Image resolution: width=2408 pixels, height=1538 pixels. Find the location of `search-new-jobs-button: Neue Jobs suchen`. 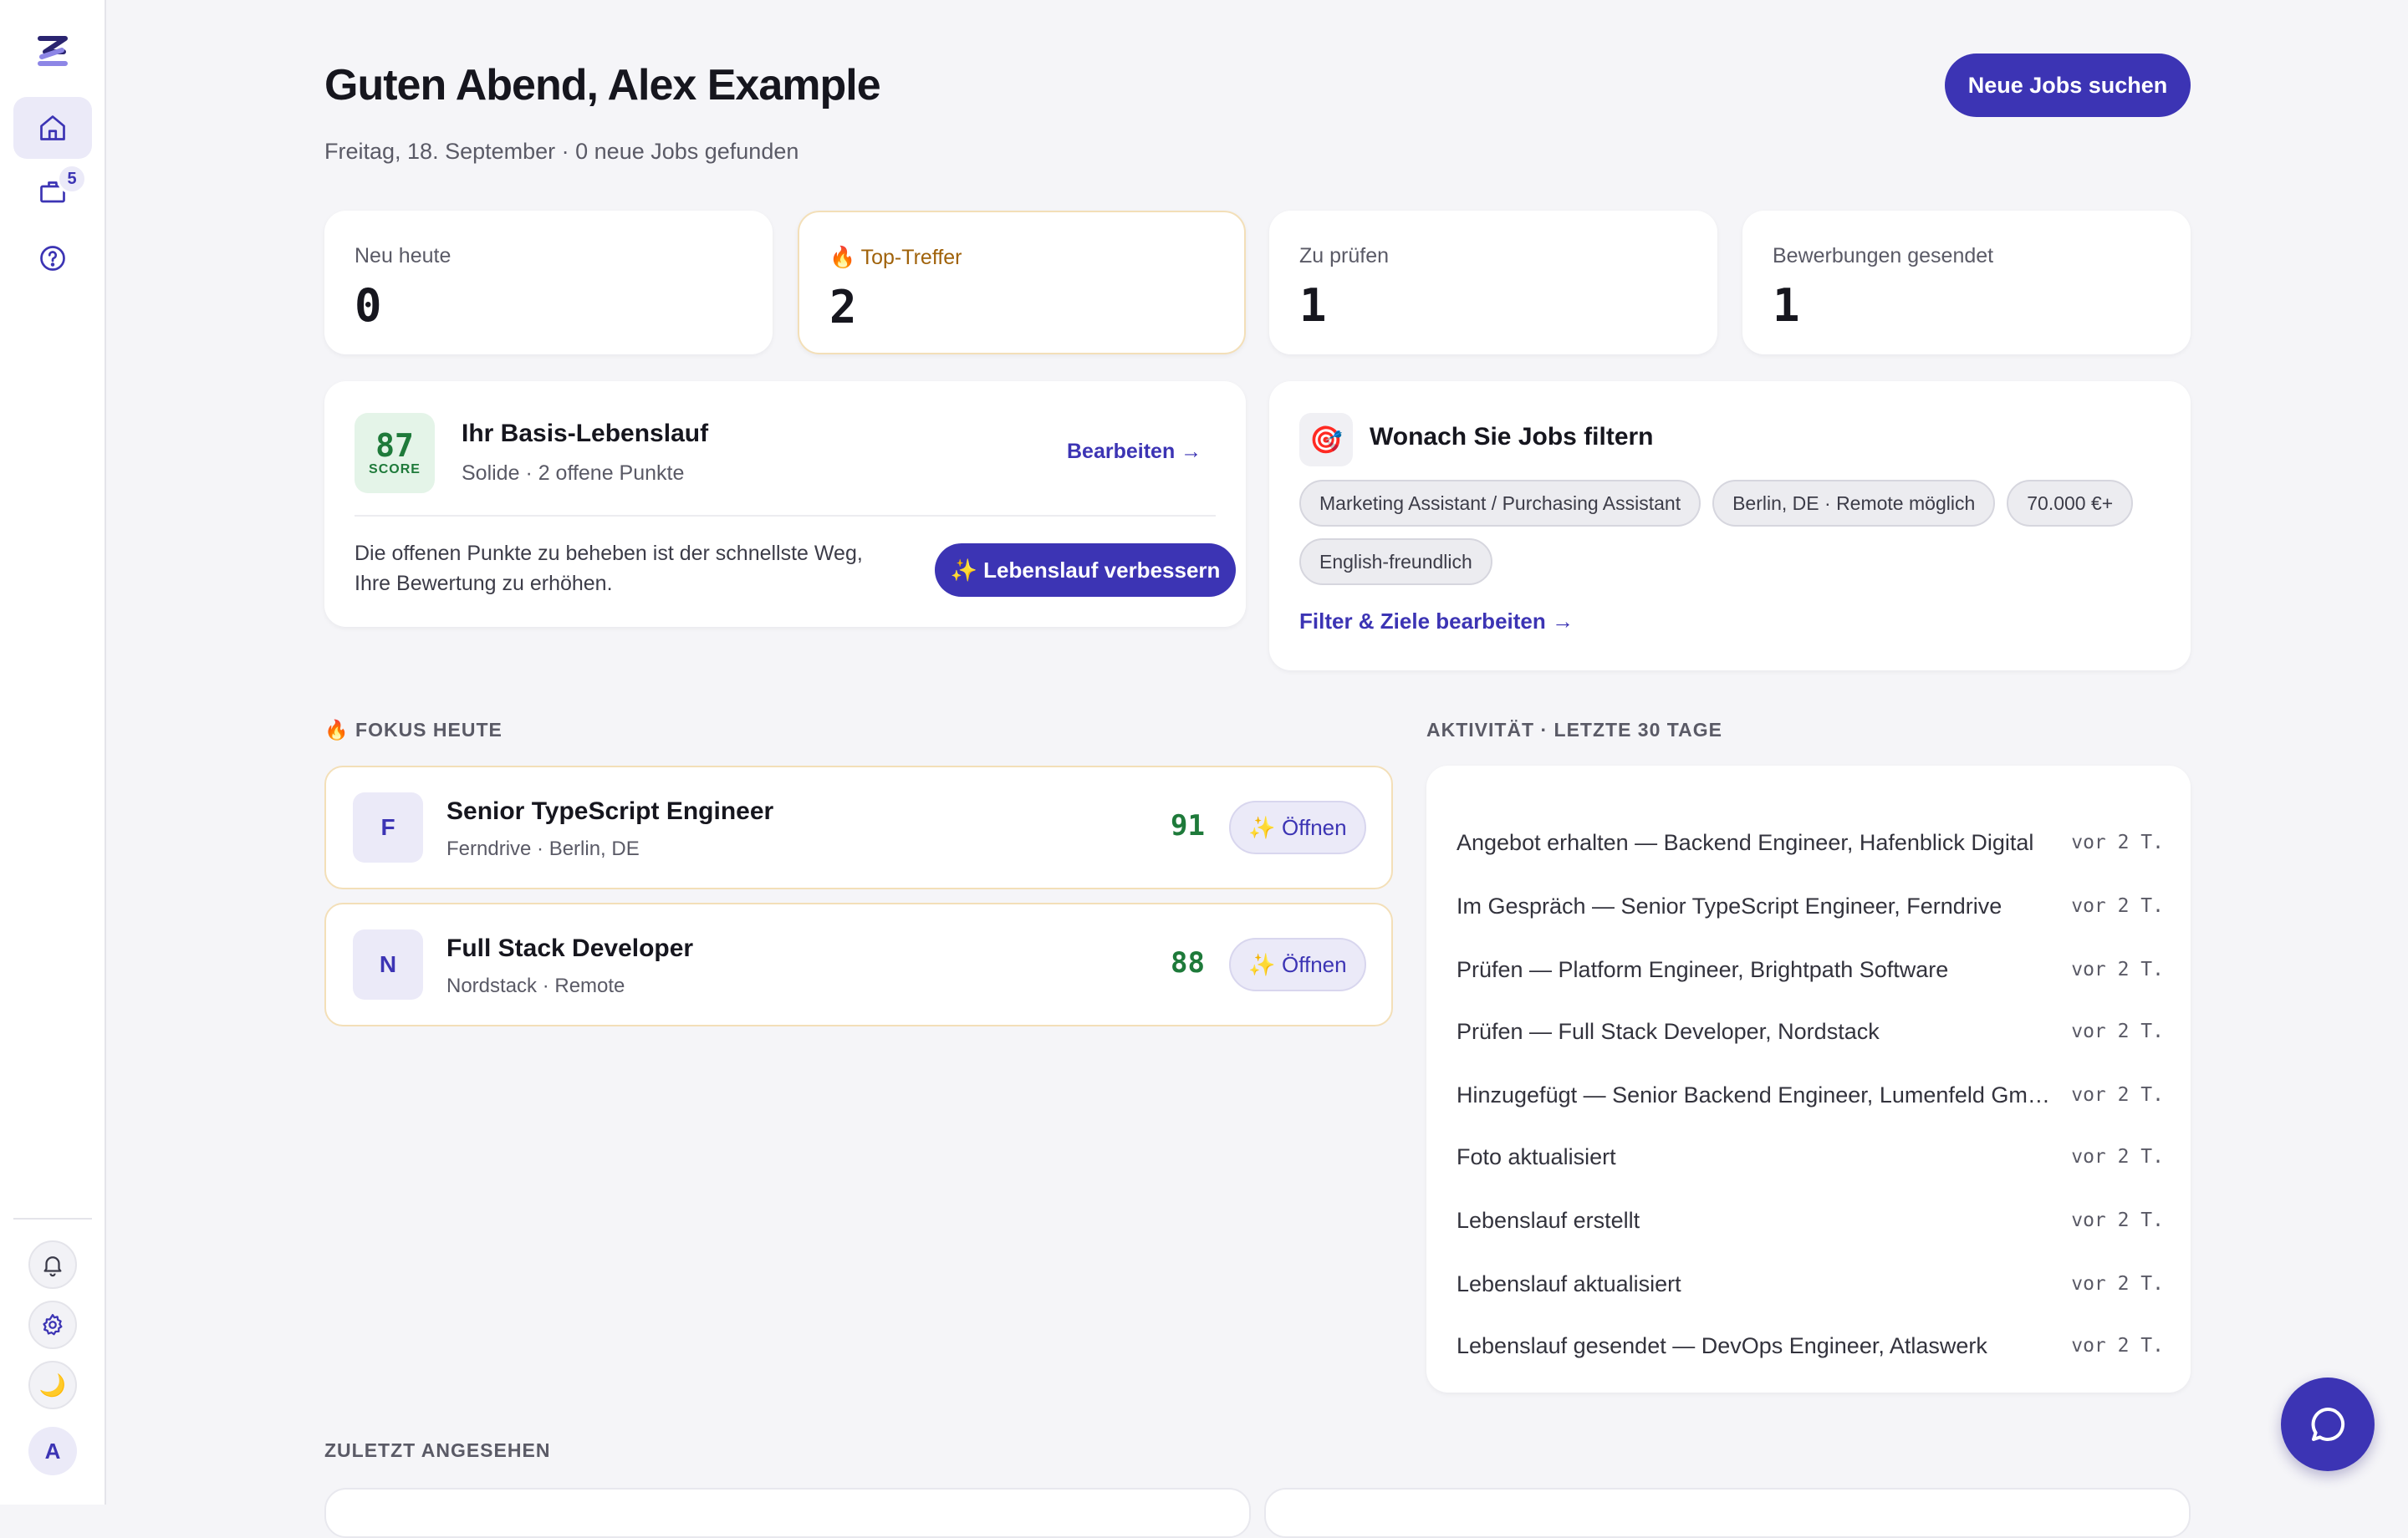

search-new-jobs-button: Neue Jobs suchen is located at coordinates (2068, 85).